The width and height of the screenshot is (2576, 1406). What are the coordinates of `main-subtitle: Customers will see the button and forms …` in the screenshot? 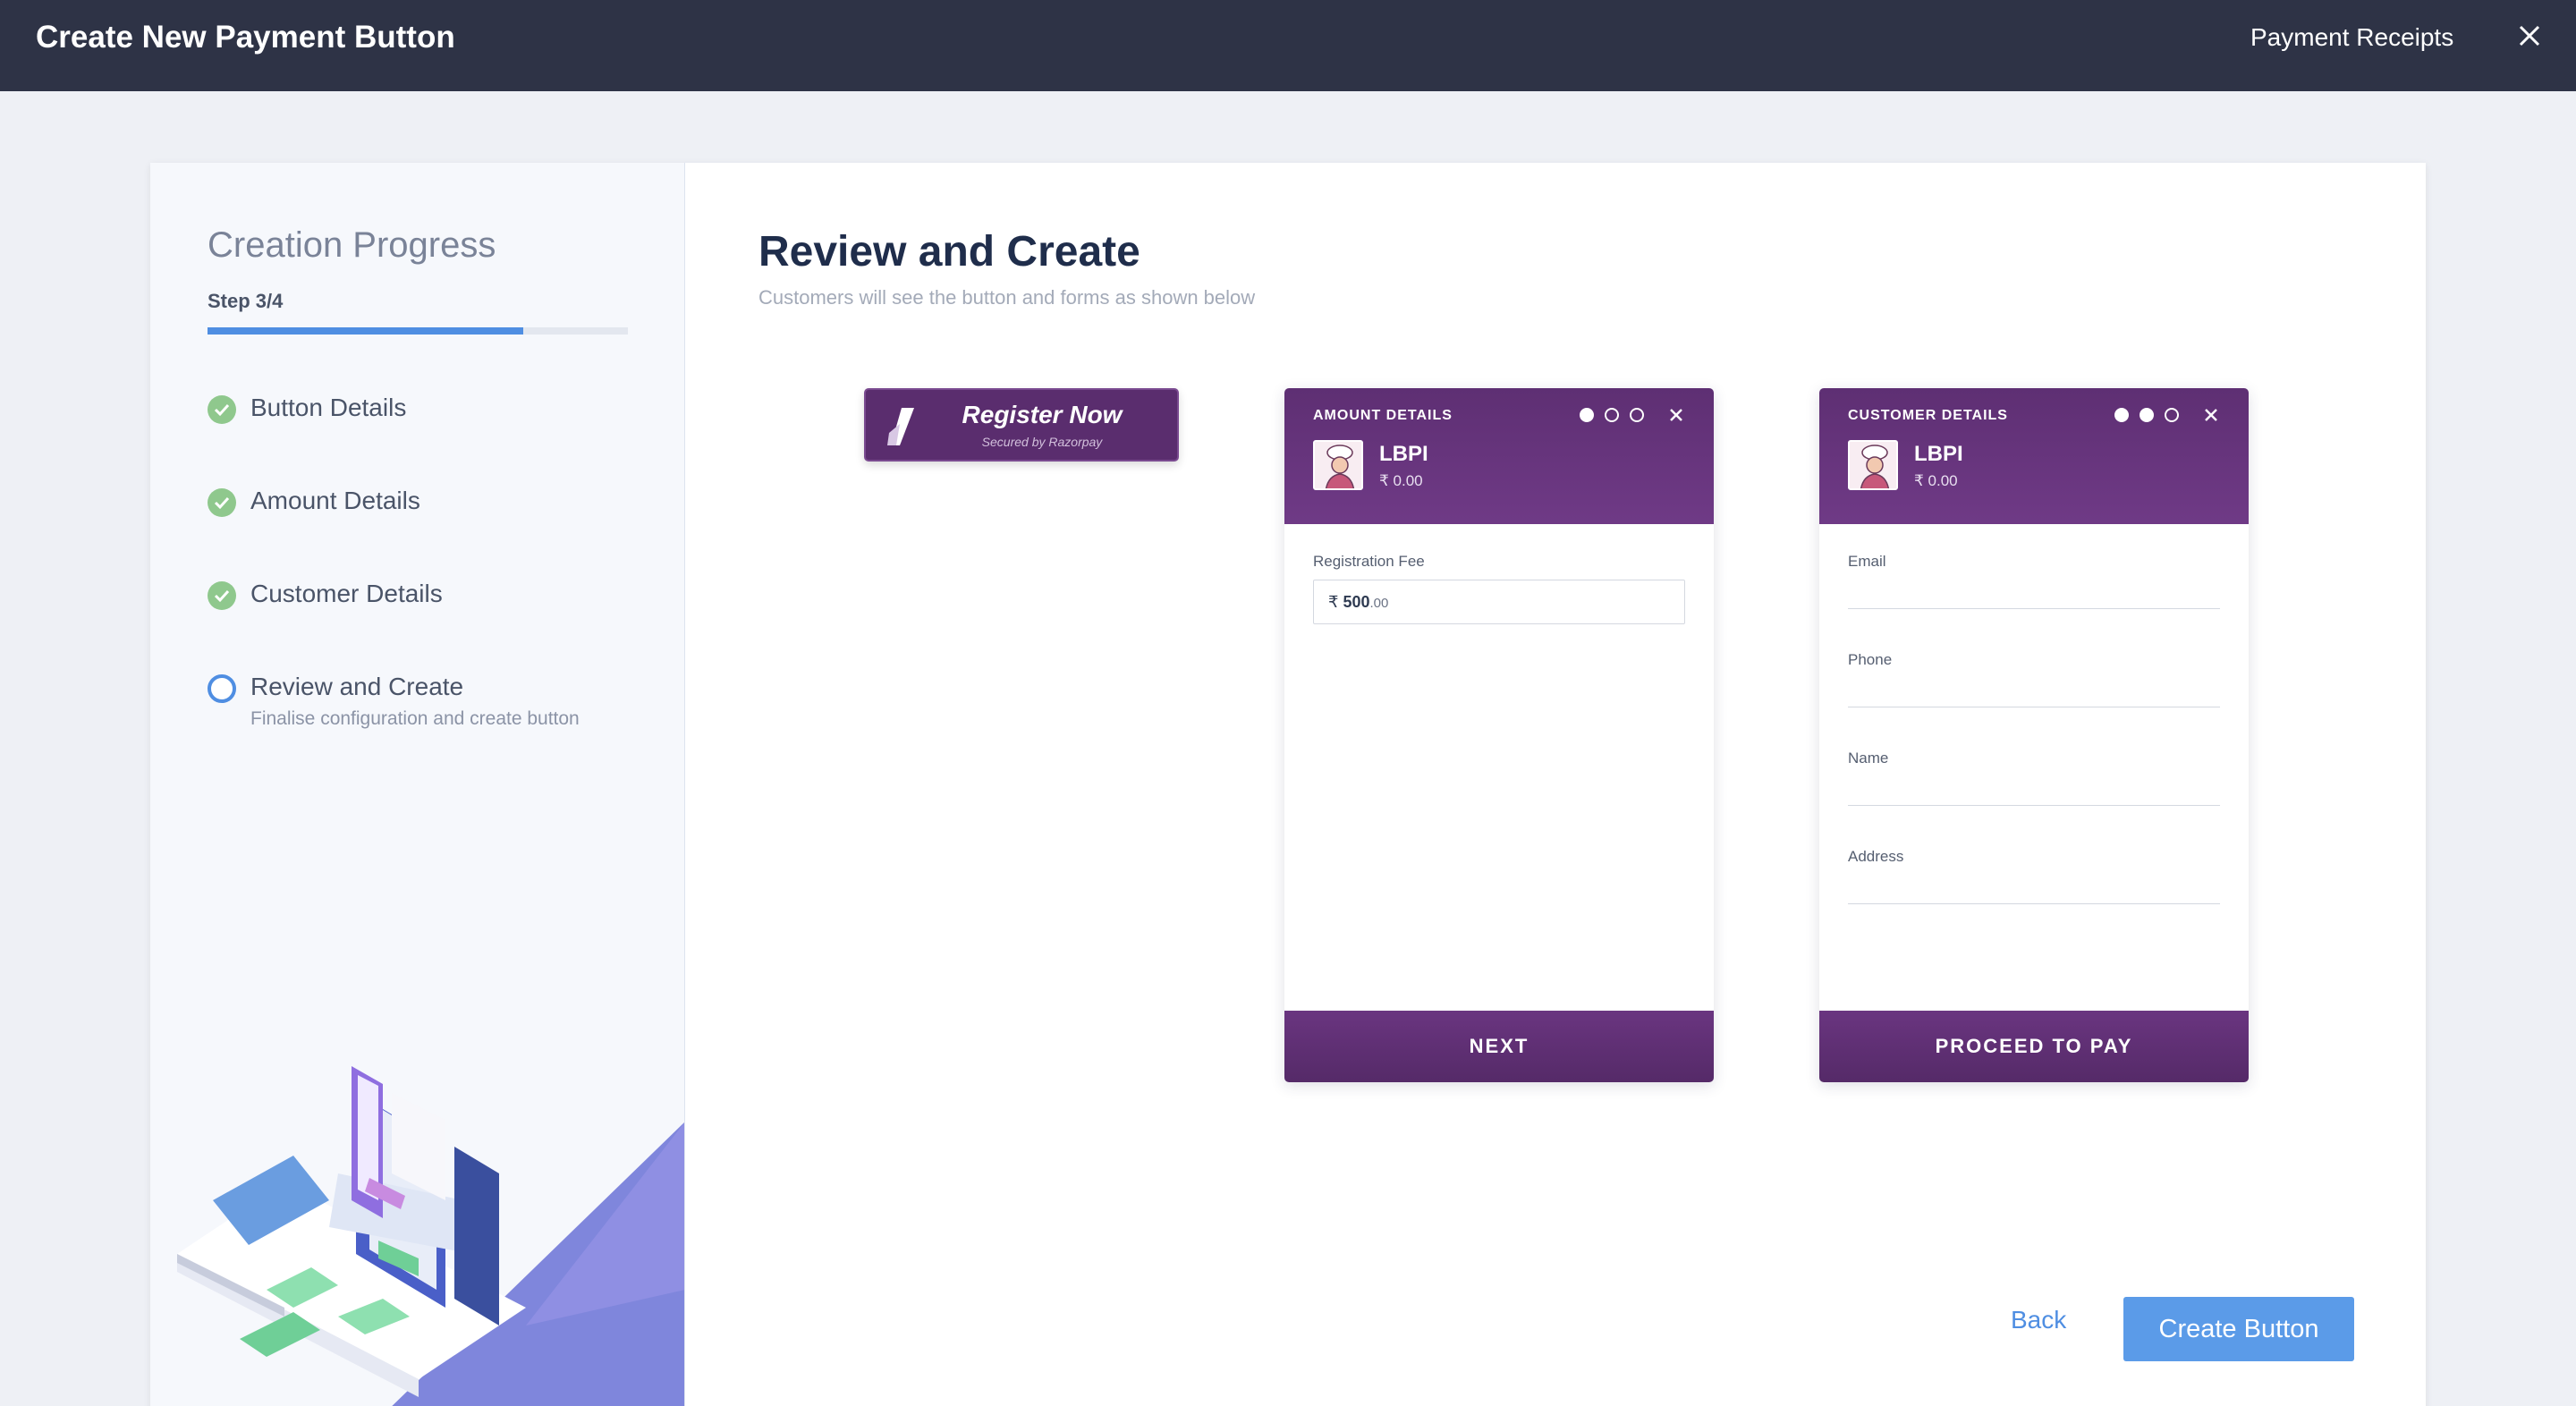 It's located at (1007, 297).